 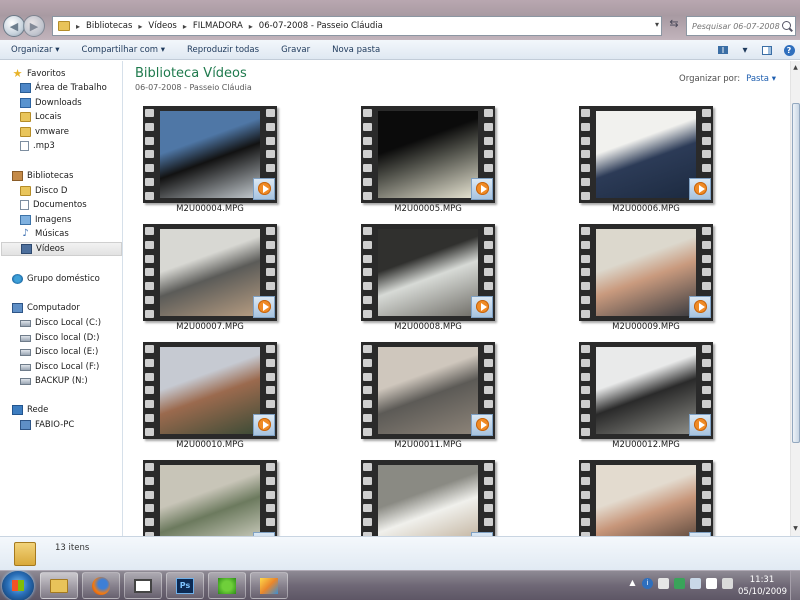 What do you see at coordinates (647, 583) in the screenshot?
I see `info-icon: i` at bounding box center [647, 583].